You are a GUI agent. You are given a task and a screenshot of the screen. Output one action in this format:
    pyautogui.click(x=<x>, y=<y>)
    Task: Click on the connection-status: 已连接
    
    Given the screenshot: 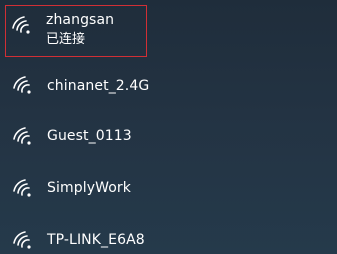 What is the action you would take?
    pyautogui.click(x=66, y=39)
    